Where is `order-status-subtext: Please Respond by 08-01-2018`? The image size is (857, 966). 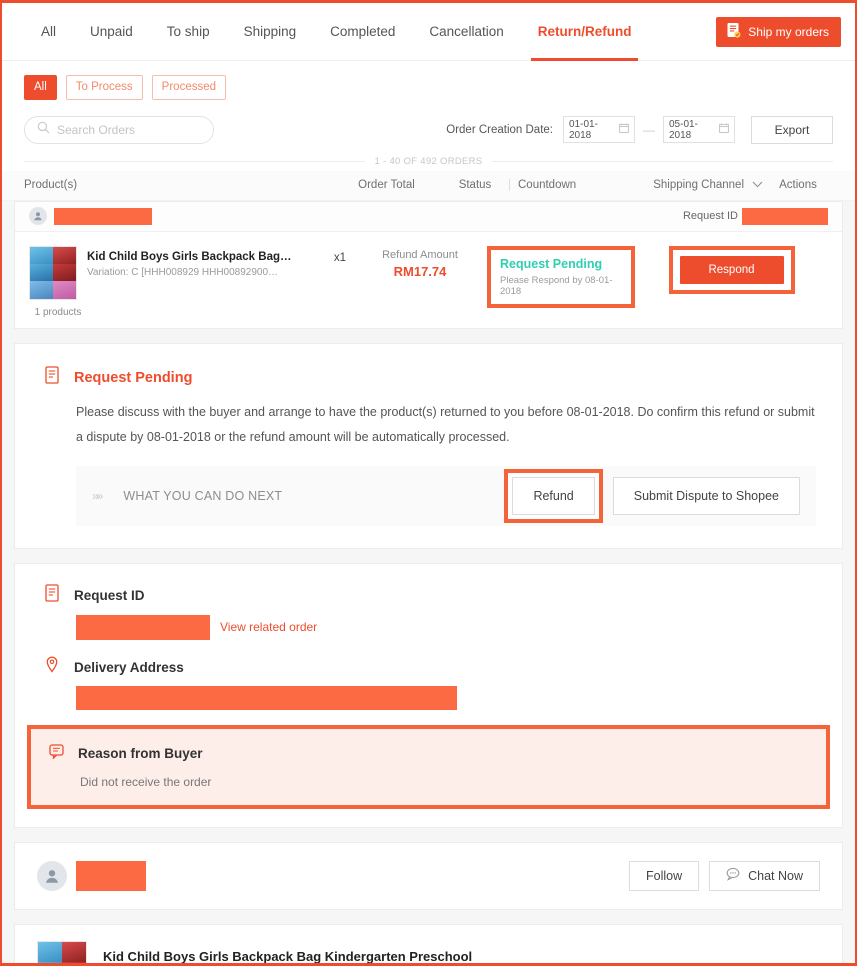 order-status-subtext: Please Respond by 08-01-2018 is located at coordinates (556, 285).